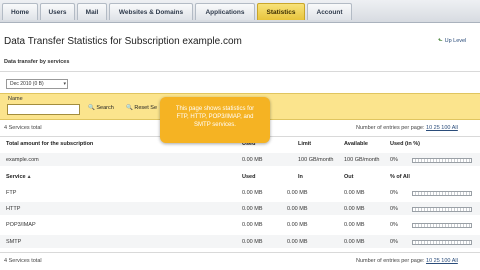 This screenshot has height=270, width=480. Describe the element at coordinates (151, 11) in the screenshot. I see `tab-websites-domains: Websites & Domains` at that location.